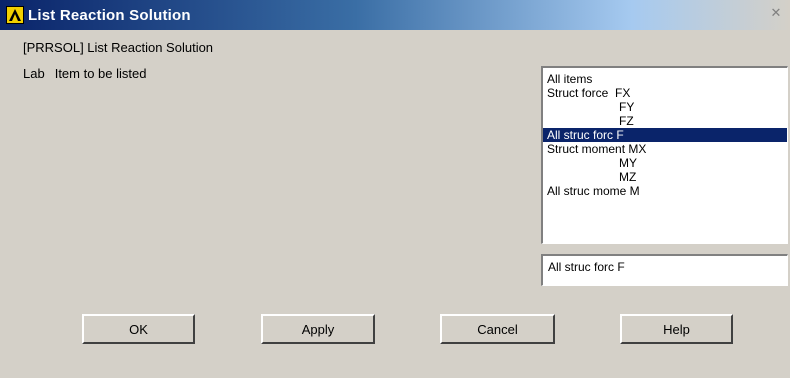  What do you see at coordinates (665, 121) in the screenshot?
I see `list-item: FZ` at bounding box center [665, 121].